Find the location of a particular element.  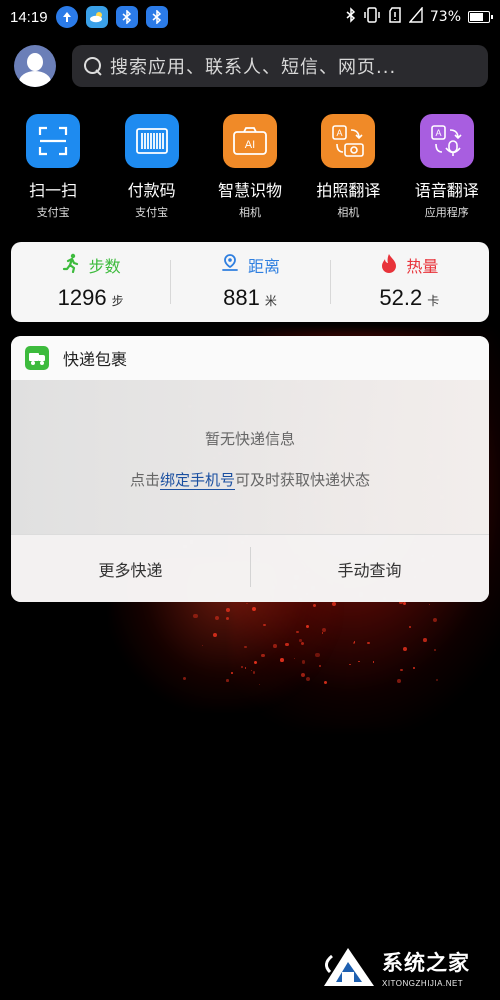

stat-unit: 步 is located at coordinates (117, 301).